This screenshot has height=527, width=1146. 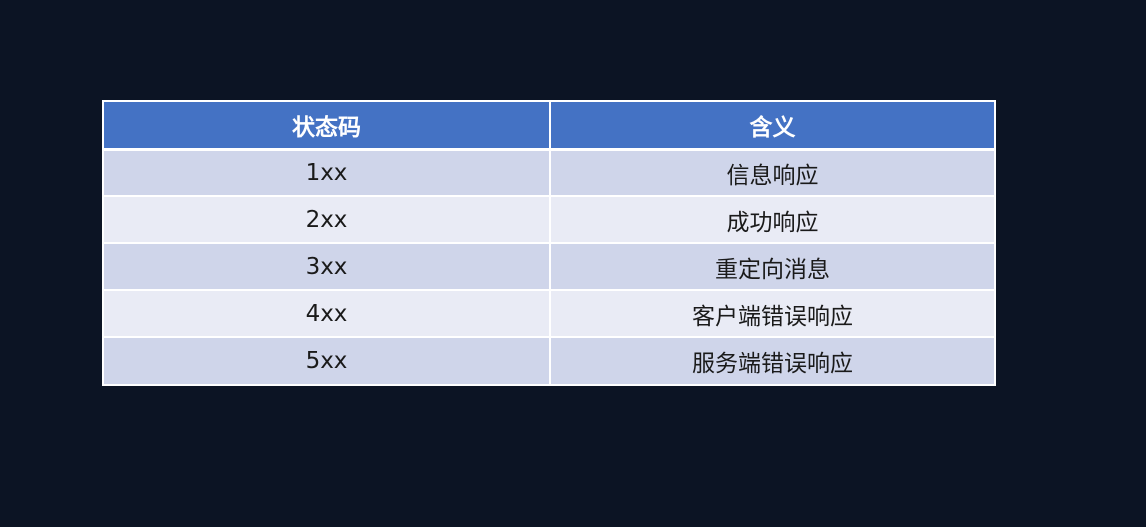 I want to click on table-header-row: 状态码 含义, so click(x=549, y=126).